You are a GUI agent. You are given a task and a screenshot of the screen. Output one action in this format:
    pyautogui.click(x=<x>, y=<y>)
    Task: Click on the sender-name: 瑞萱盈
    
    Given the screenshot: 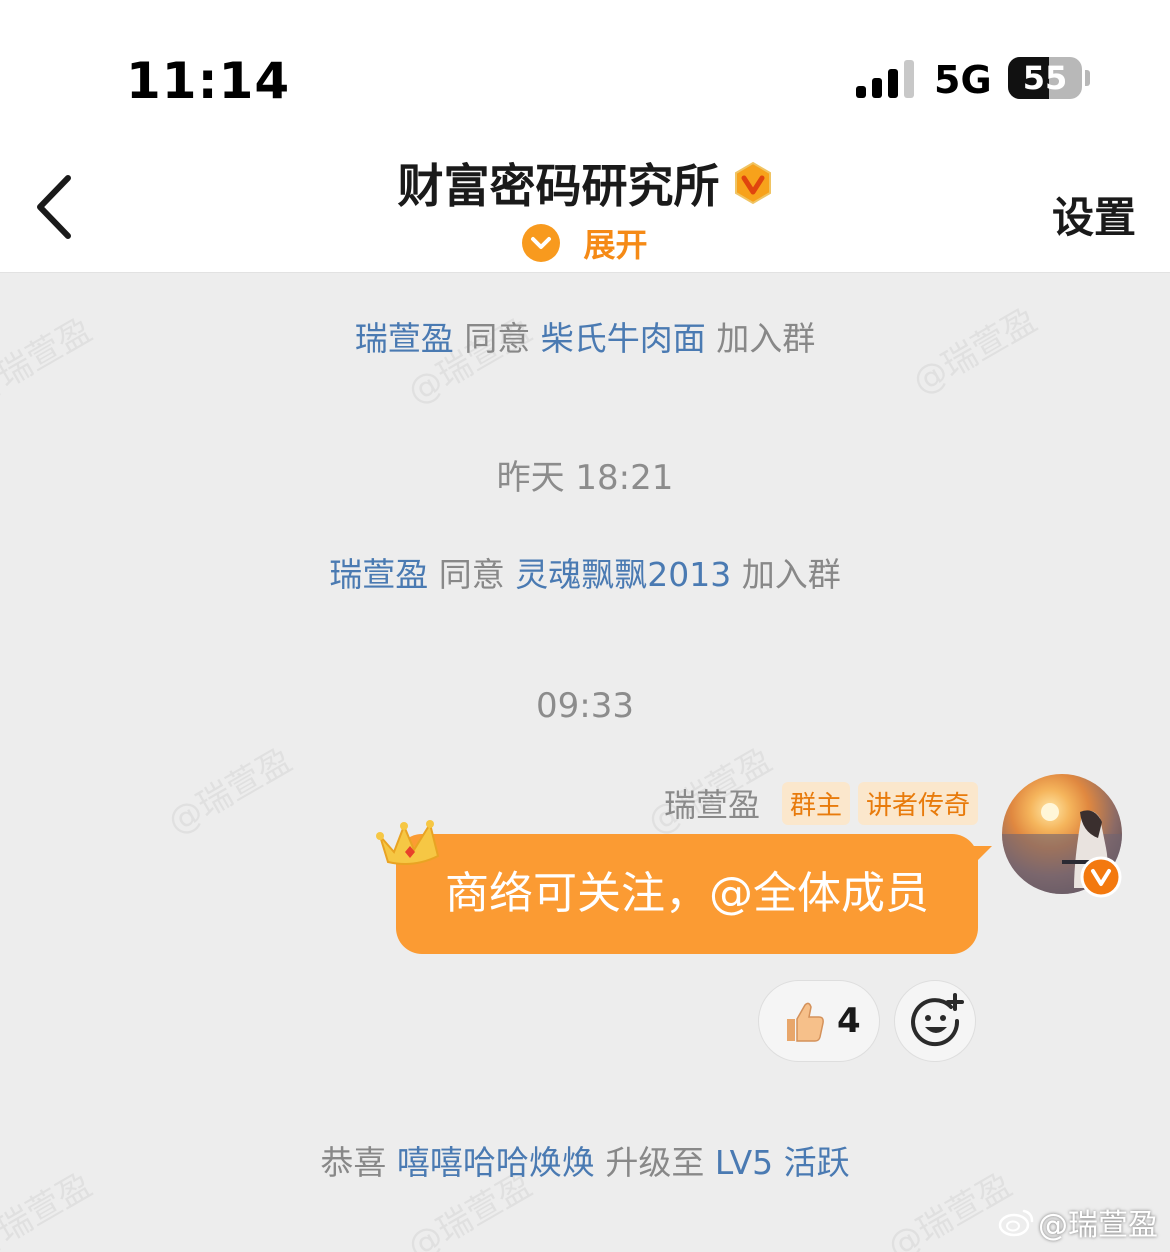 What is the action you would take?
    pyautogui.click(x=712, y=803)
    